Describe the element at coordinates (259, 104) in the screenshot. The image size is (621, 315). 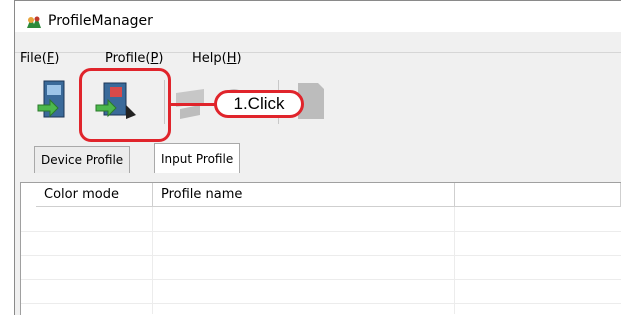
I see `callout-label: 1.Click` at that location.